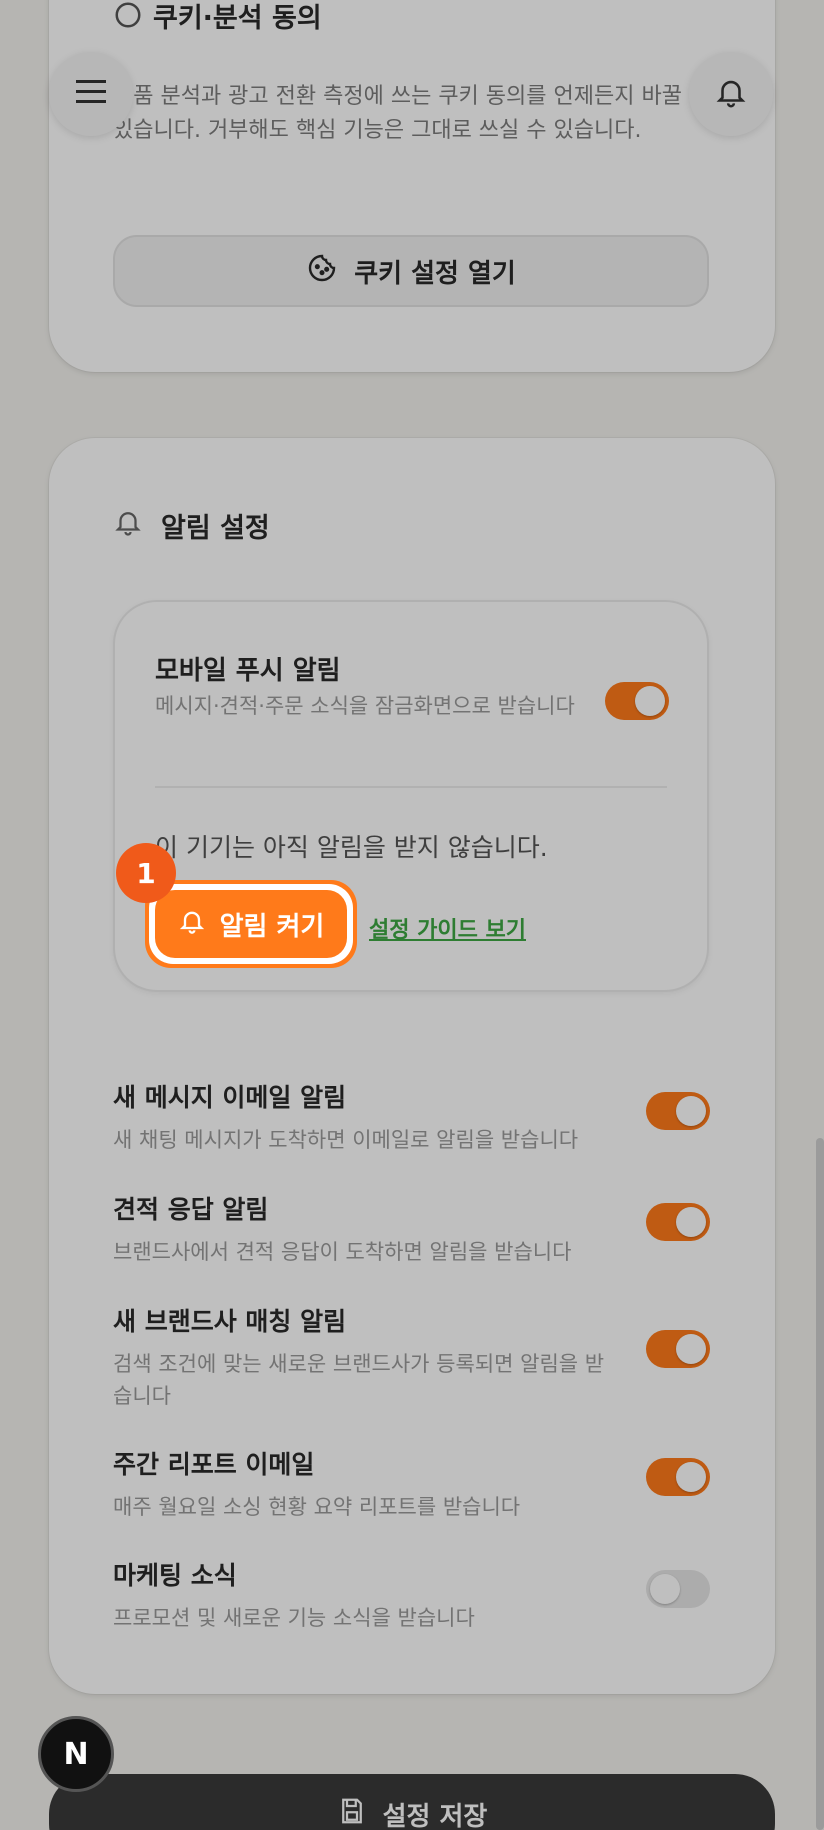 The image size is (824, 1830). I want to click on open-cookie-settings-label: 쿠키 설정 열기, so click(435, 273).